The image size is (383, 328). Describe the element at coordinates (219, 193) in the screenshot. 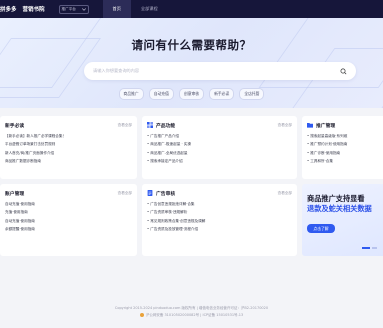

I see `card-header: 广告审核 查看全部` at that location.